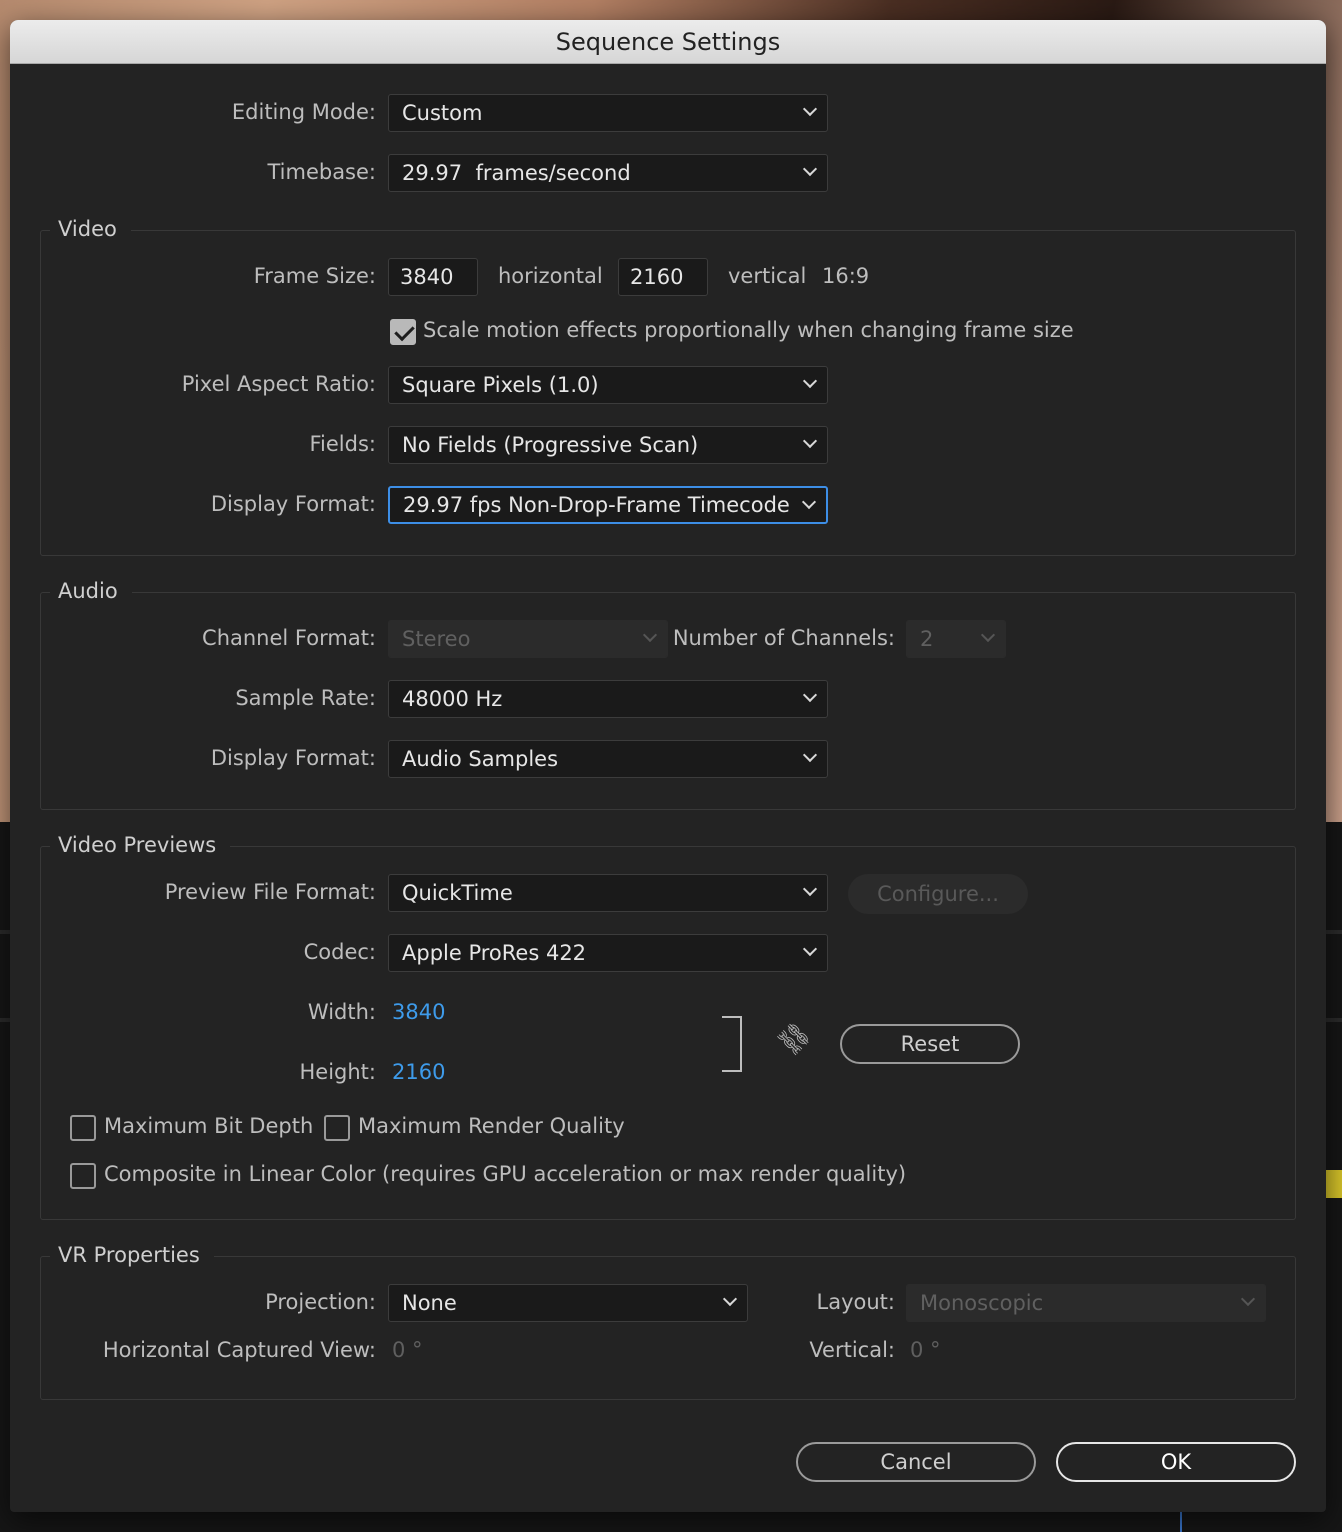 This screenshot has height=1532, width=1342. I want to click on sample-rate-label: Sample Rate:, so click(305, 698).